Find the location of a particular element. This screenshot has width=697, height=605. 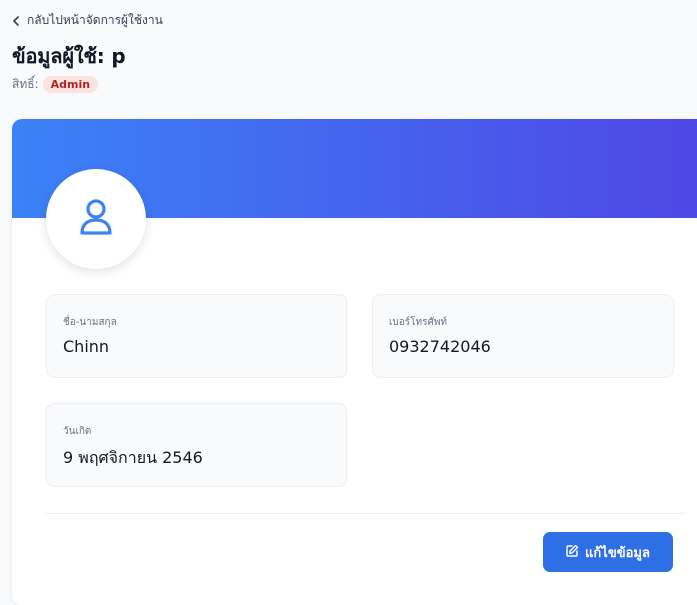

field-value: 9 พฤศจิกายน 2546 is located at coordinates (133, 457).